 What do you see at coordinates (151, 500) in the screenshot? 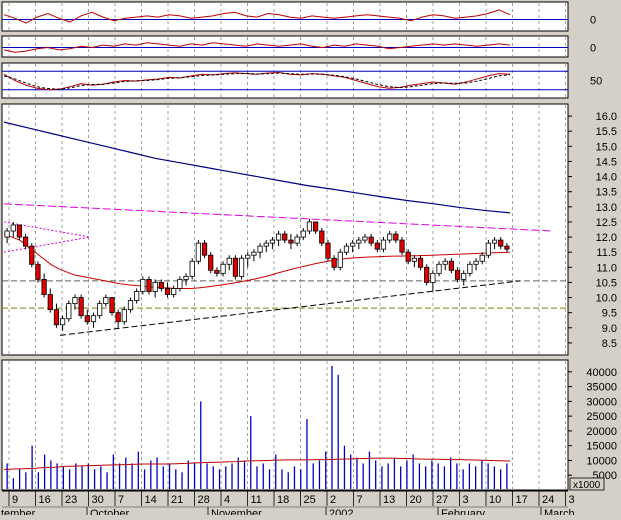
I see `x-tick-label: 14` at bounding box center [151, 500].